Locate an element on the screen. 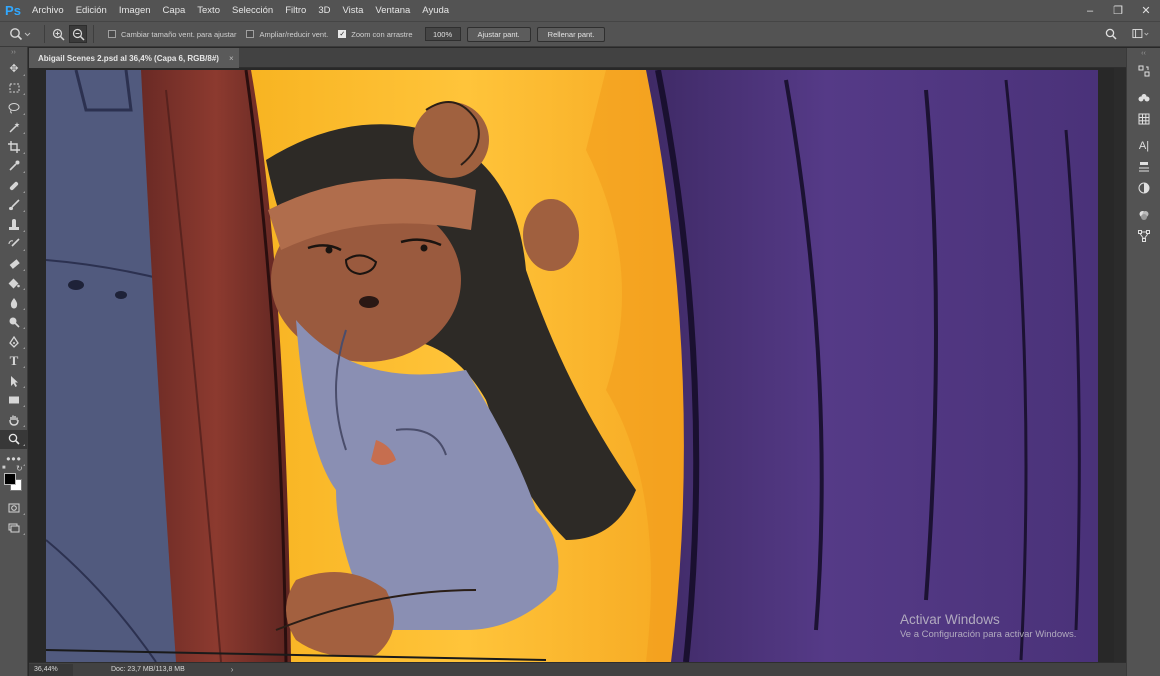 The height and width of the screenshot is (676, 1160). close-icon: ✕ is located at coordinates (1146, 10).